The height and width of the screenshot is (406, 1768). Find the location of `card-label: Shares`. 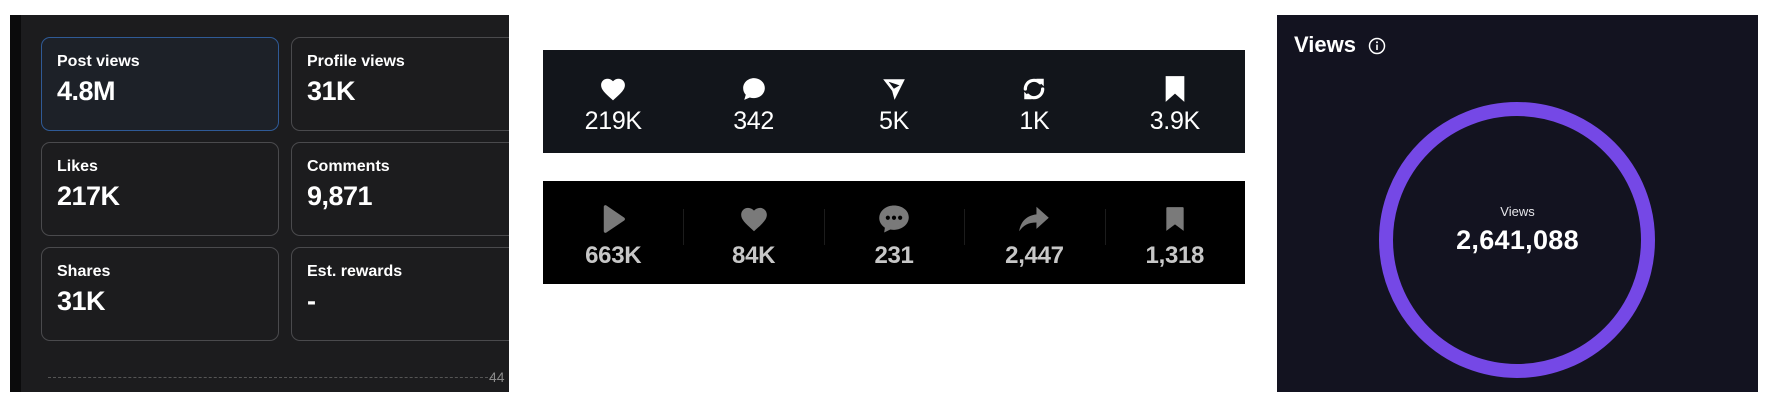

card-label: Shares is located at coordinates (84, 271).